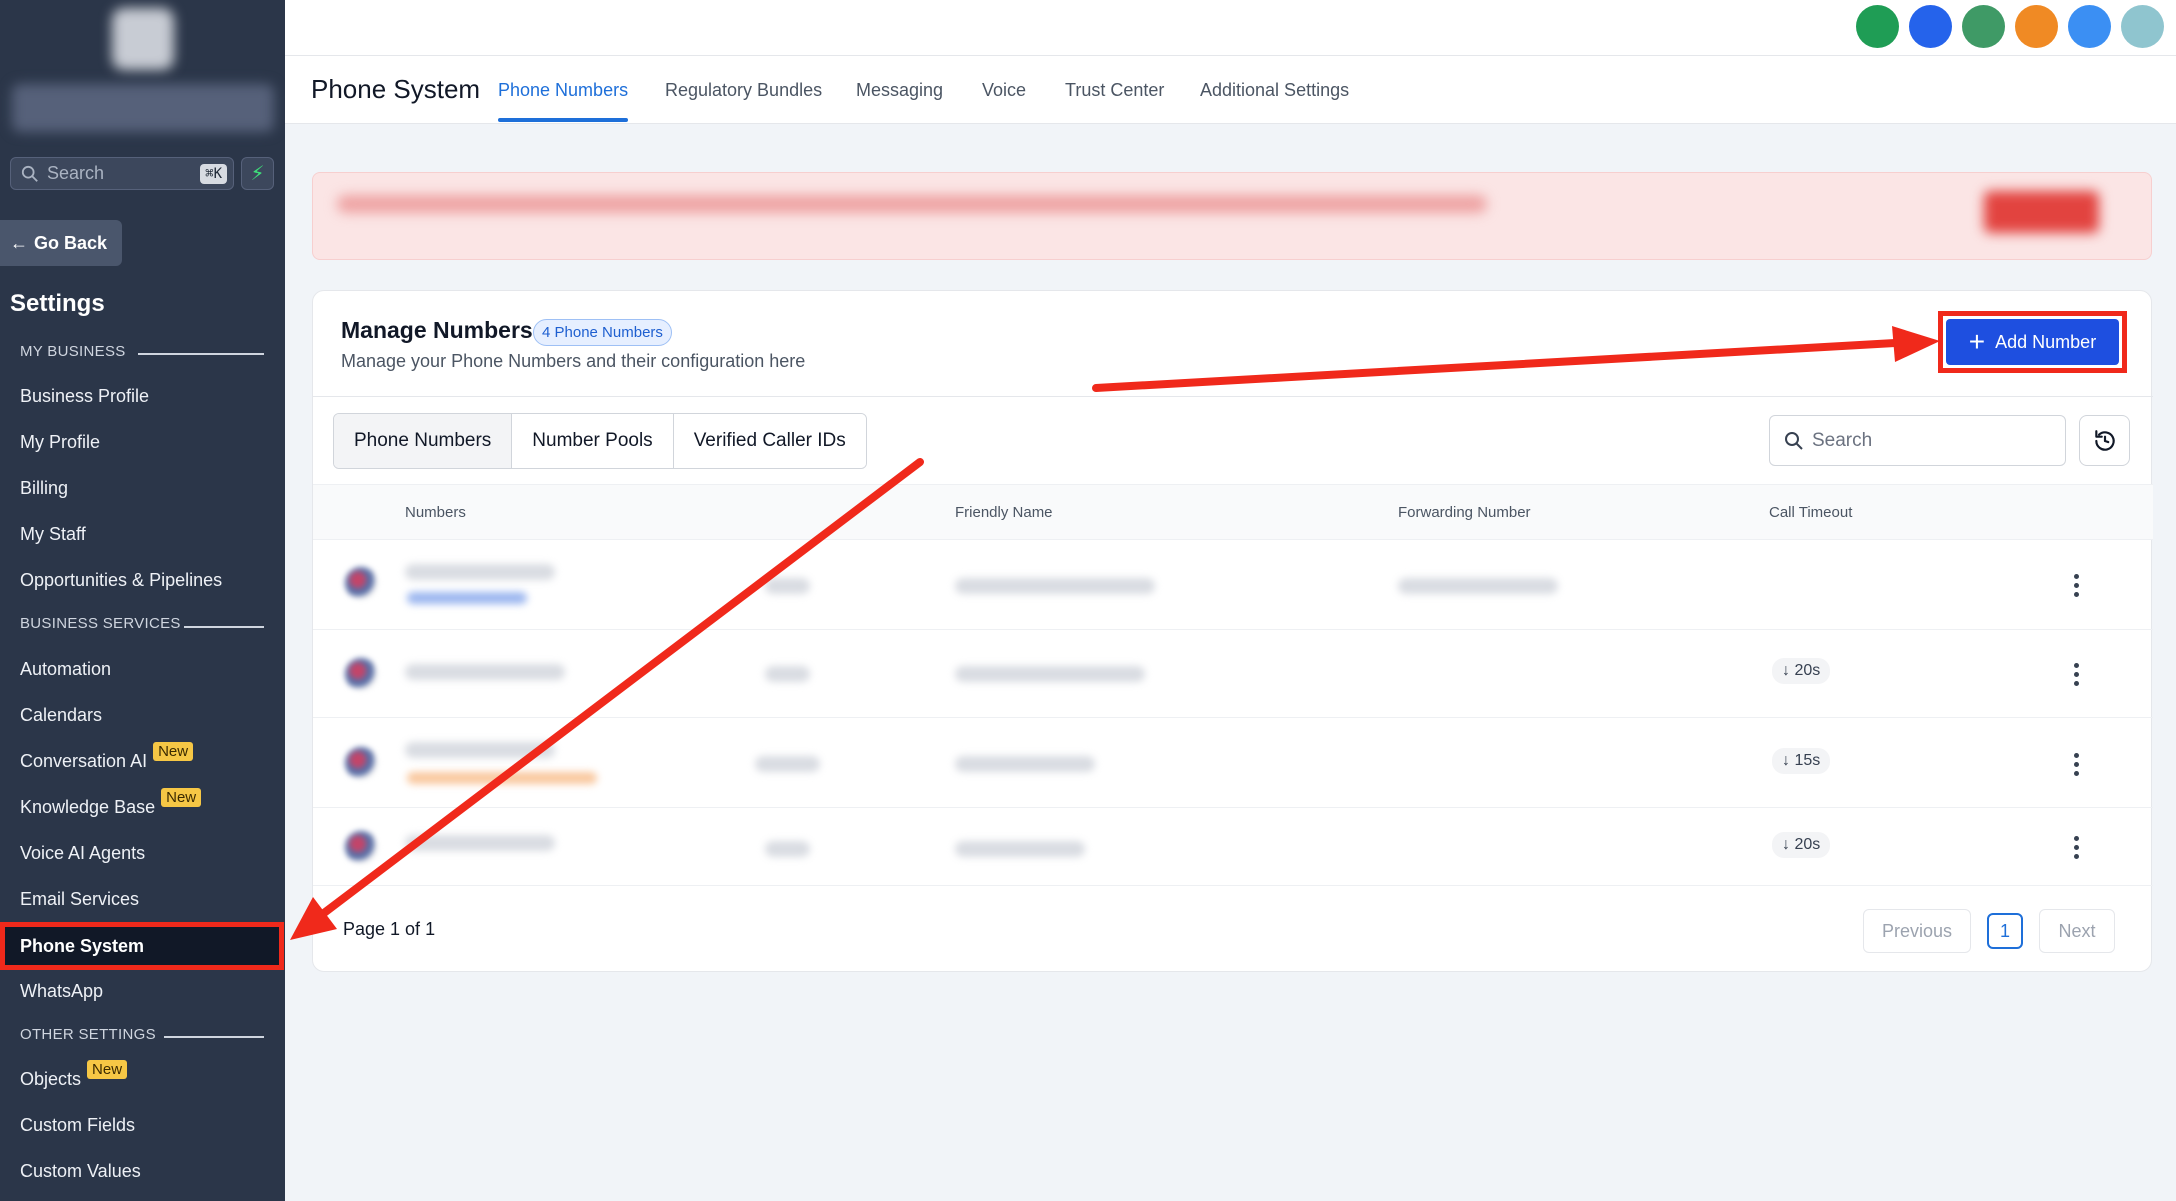  I want to click on sidebar-item-my-profile: My Profile, so click(60, 442).